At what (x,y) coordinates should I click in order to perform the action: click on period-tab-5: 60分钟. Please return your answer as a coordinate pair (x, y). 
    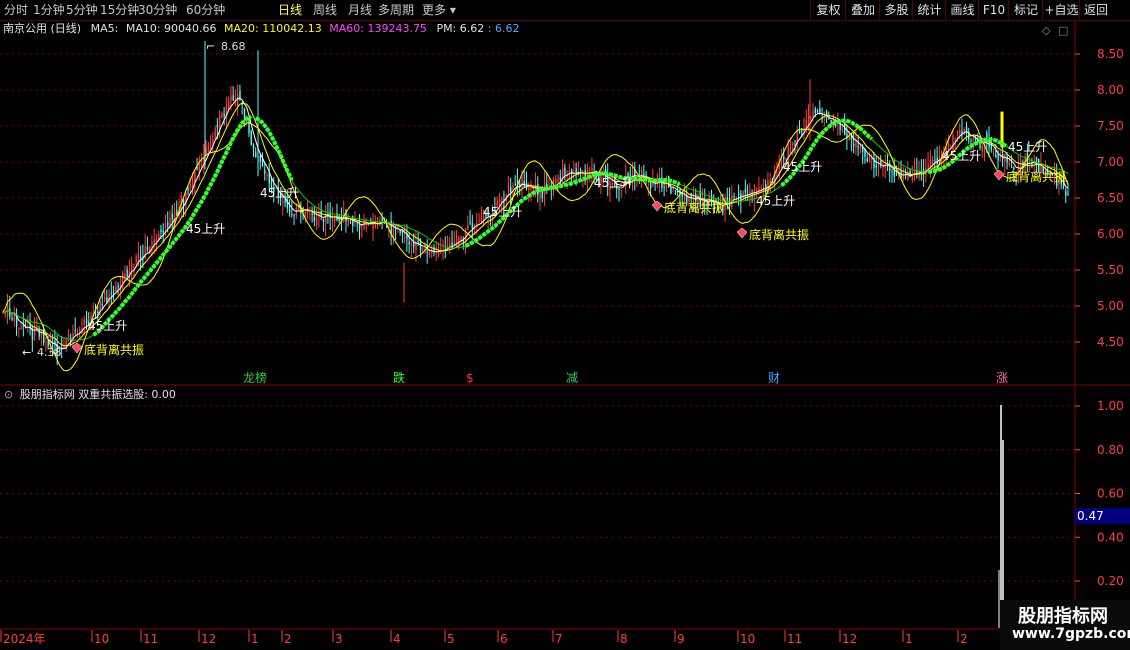
    Looking at the image, I should click on (205, 10).